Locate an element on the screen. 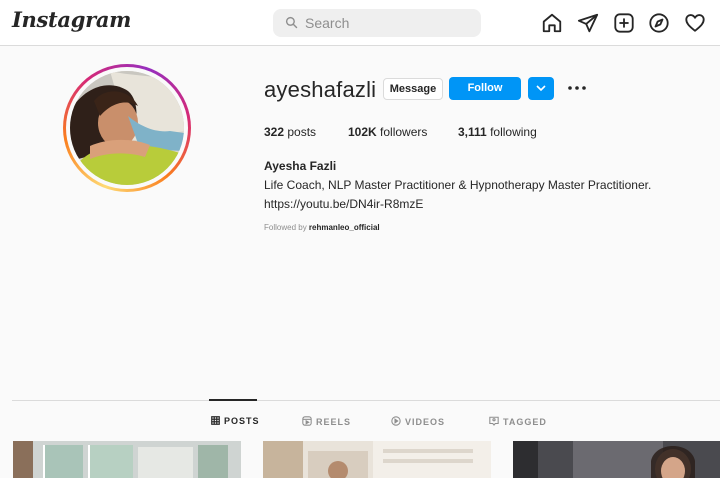 The image size is (720, 478). tabs-divider is located at coordinates (366, 400).